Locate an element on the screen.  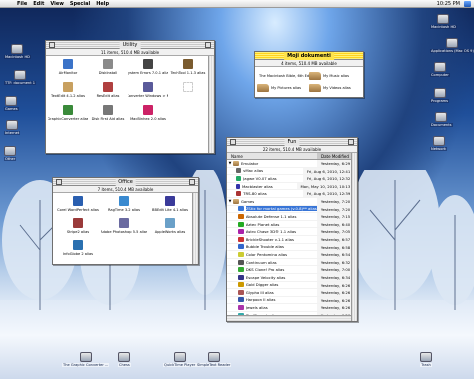
desktop-icon: SimpleText Reader is located at coordinates (214, 359).